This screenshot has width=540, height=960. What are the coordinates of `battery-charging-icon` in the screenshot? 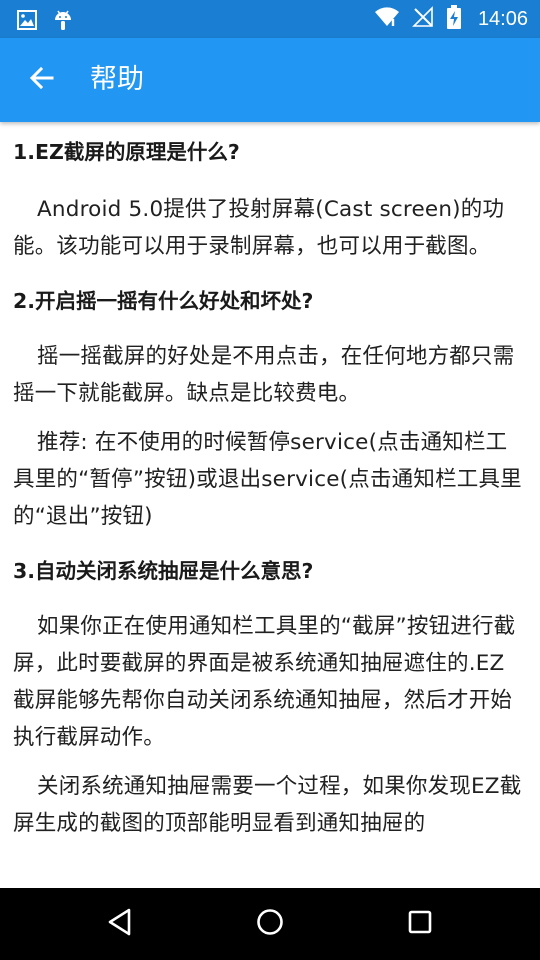 It's located at (454, 19).